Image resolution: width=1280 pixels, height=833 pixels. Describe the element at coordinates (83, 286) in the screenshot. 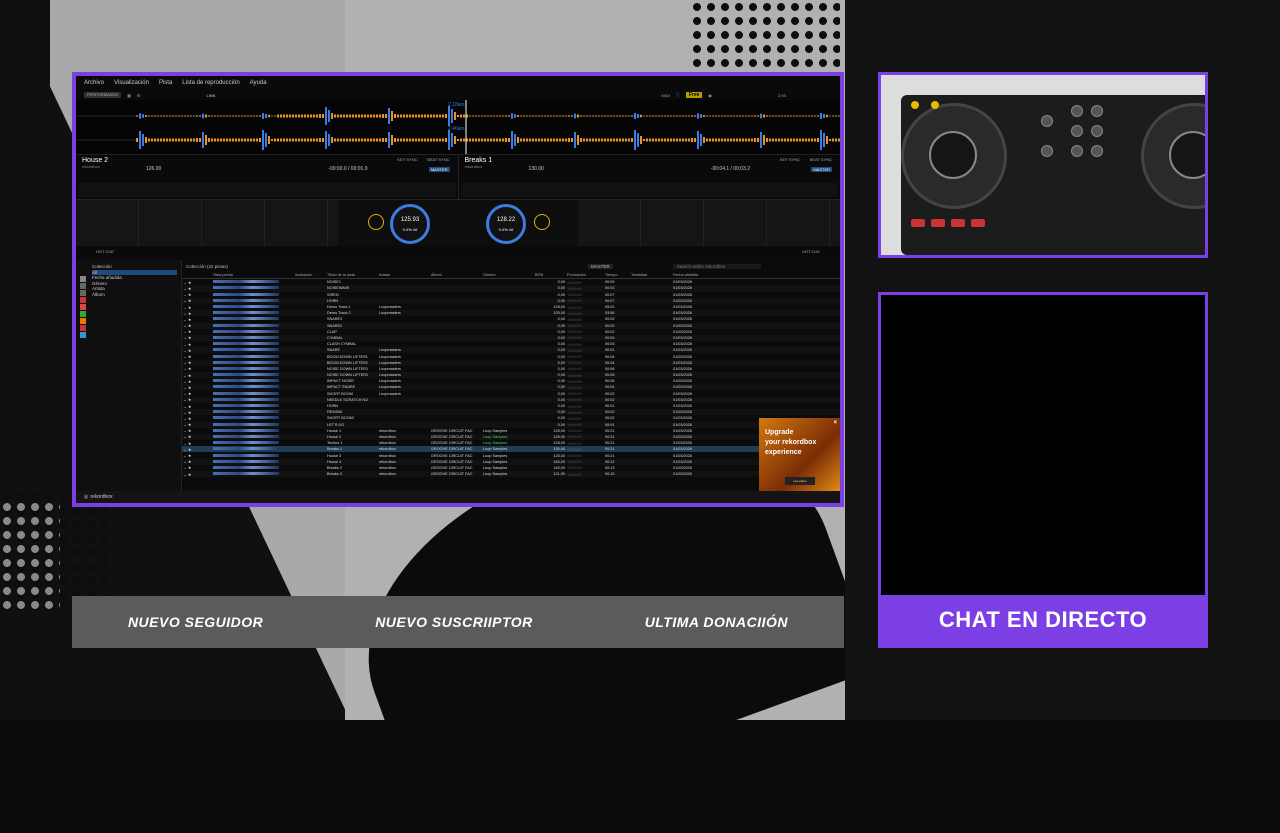

I see `playlist-icon` at that location.